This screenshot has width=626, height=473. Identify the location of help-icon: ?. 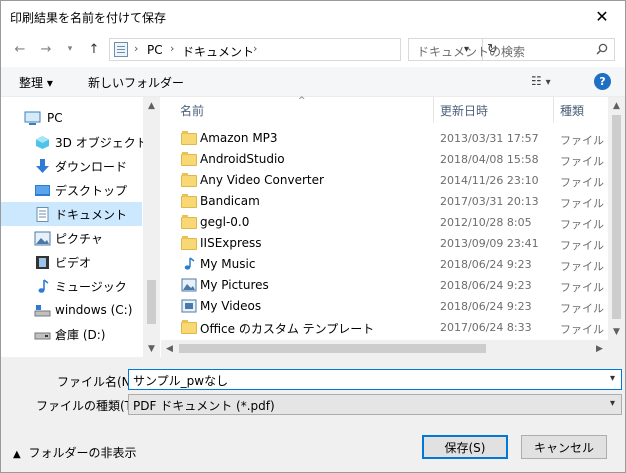
(602, 81).